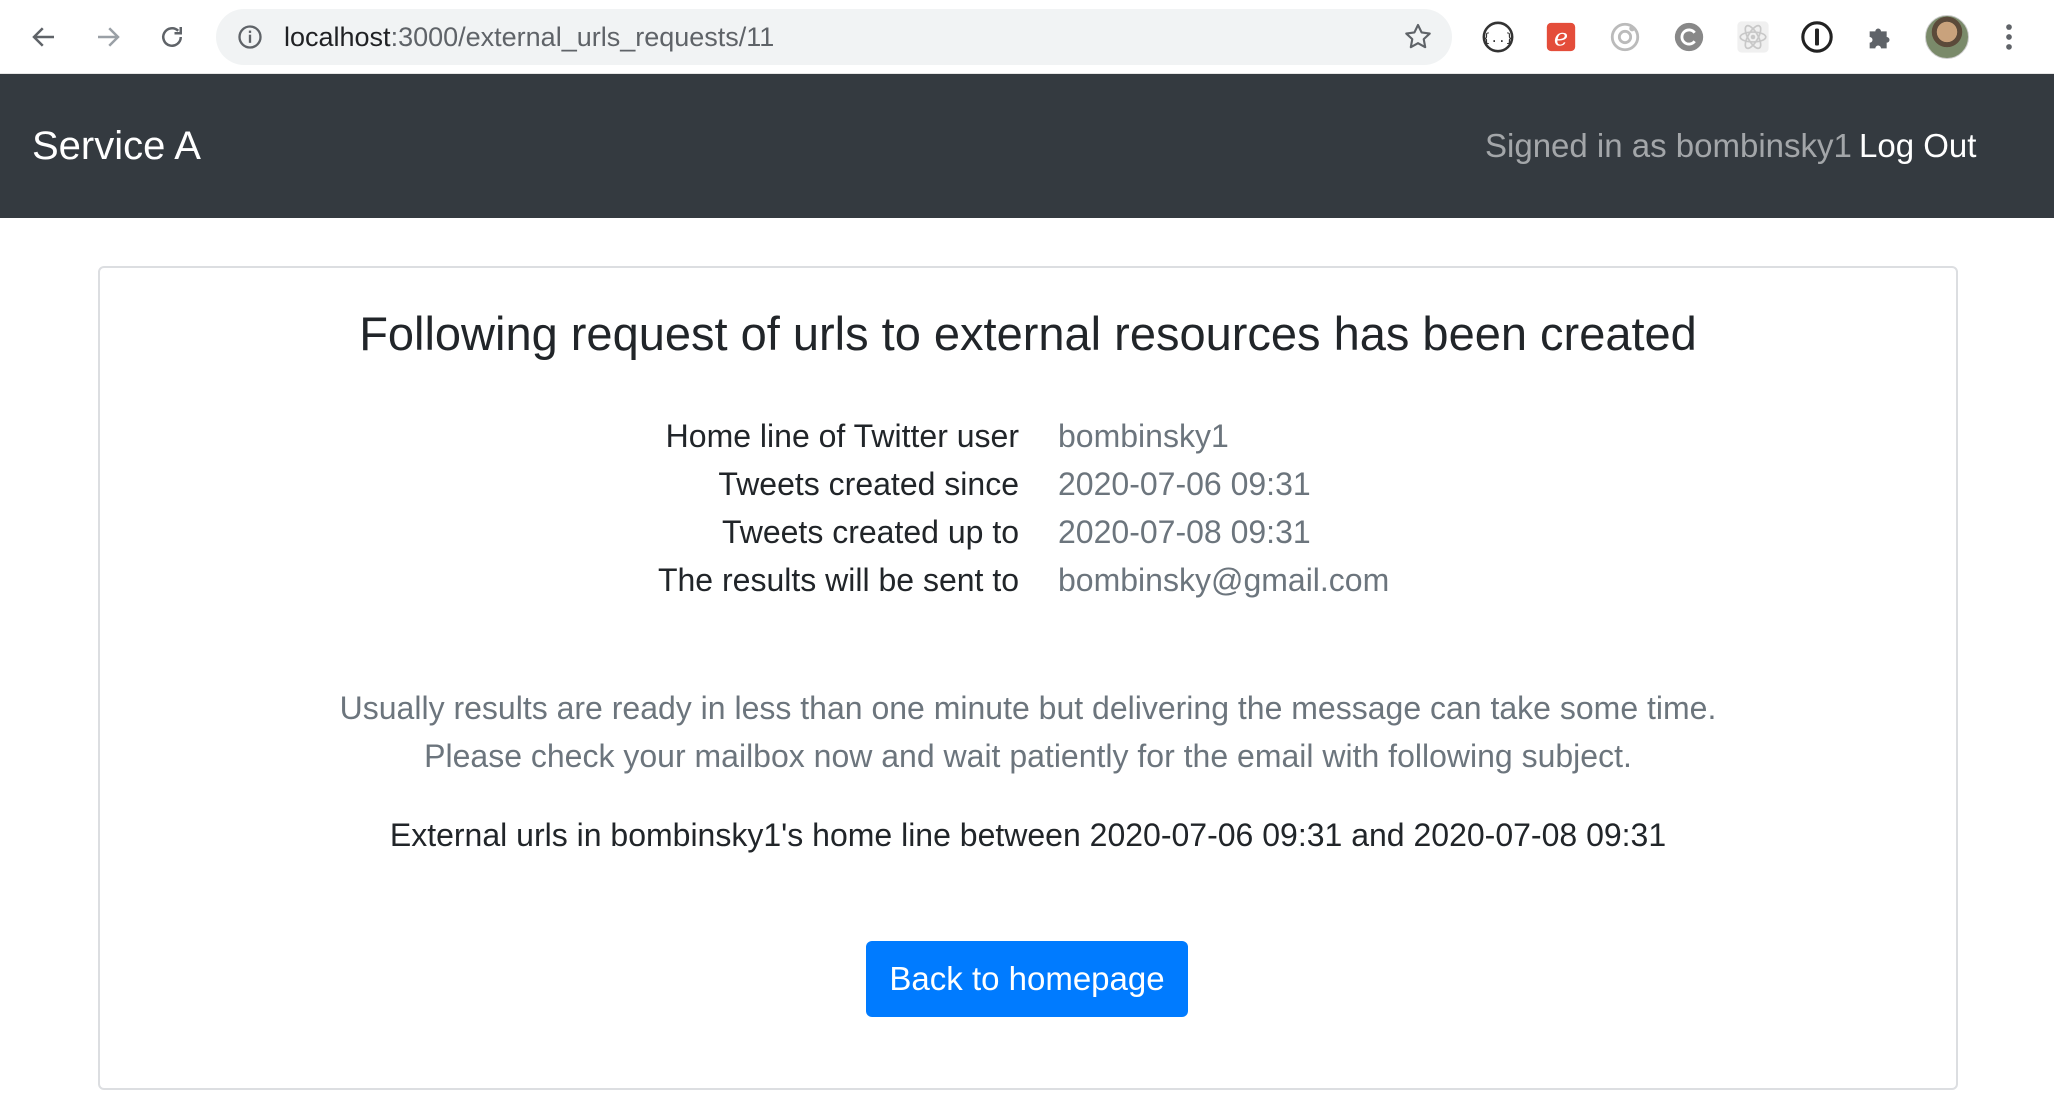 Image resolution: width=2054 pixels, height=1112 pixels. Describe the element at coordinates (1027, 979) in the screenshot. I see `back-to-homepage-button: Back to homepage` at that location.